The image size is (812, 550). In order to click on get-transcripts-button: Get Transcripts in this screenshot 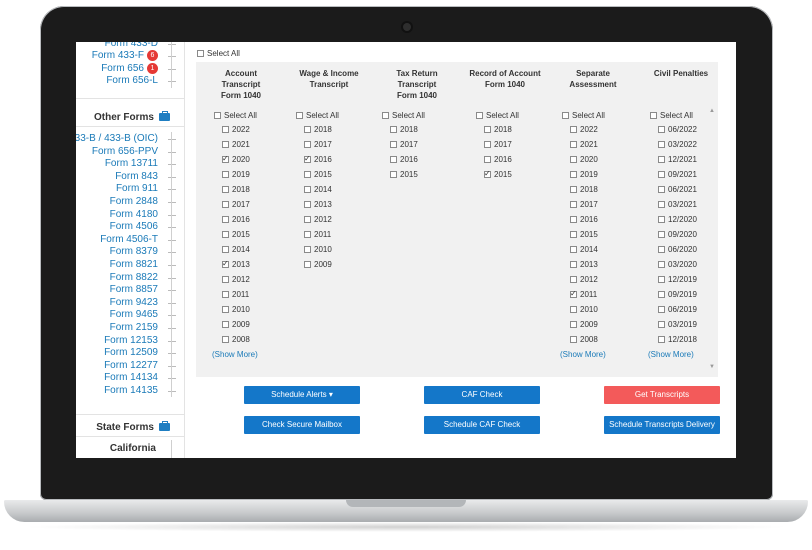, I will do `click(662, 395)`.